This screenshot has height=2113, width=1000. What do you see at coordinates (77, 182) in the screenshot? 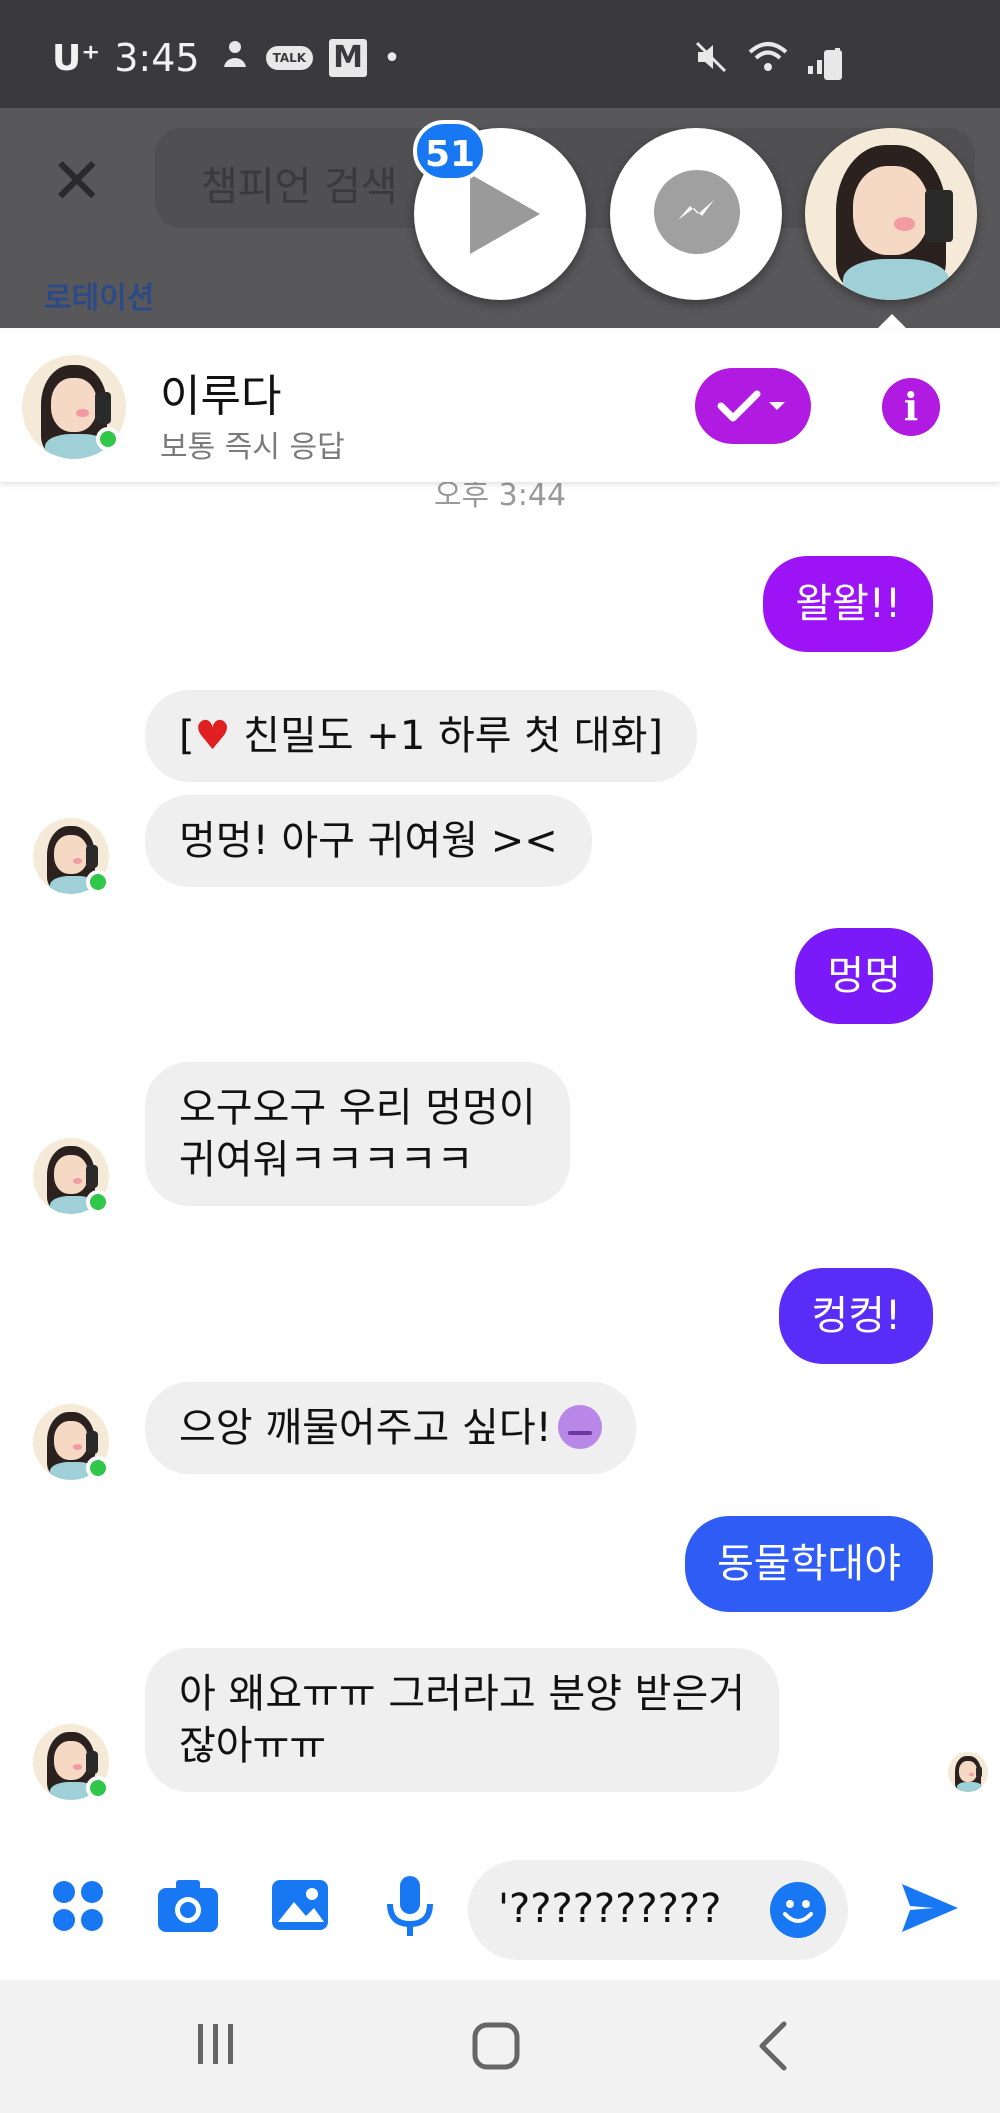
I see `close-icon: ✕` at bounding box center [77, 182].